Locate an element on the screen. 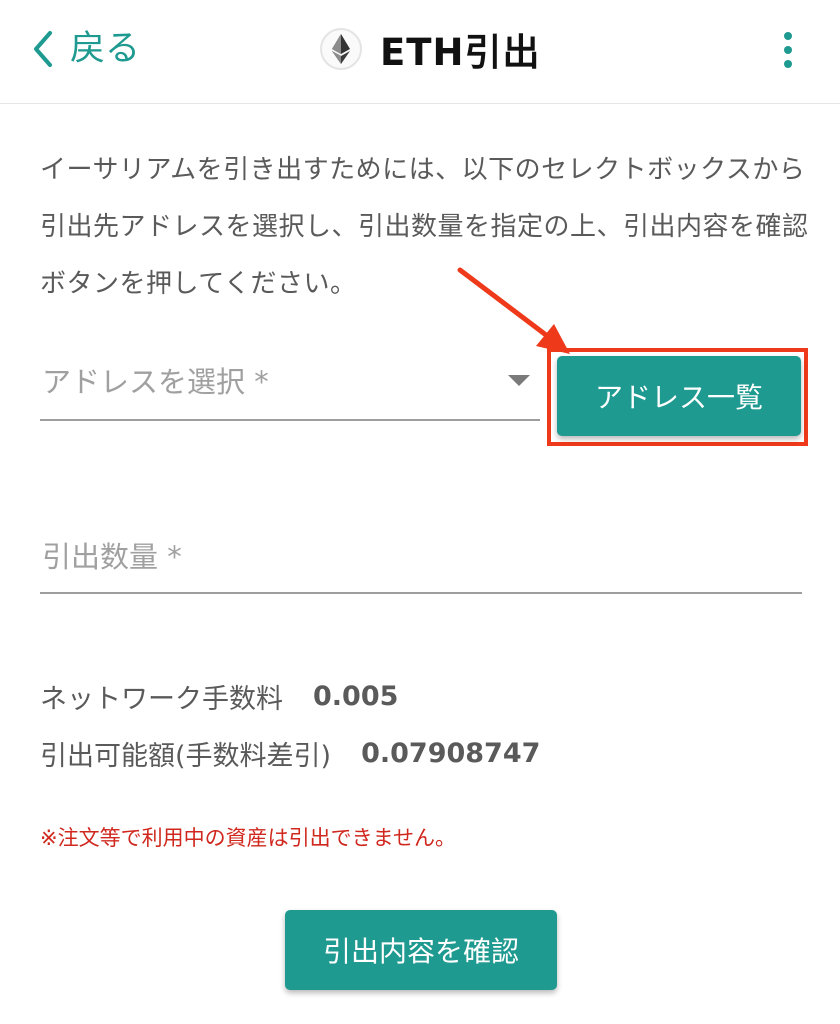 The height and width of the screenshot is (1024, 840). address-select: アドレスを選択 * is located at coordinates (290, 383).